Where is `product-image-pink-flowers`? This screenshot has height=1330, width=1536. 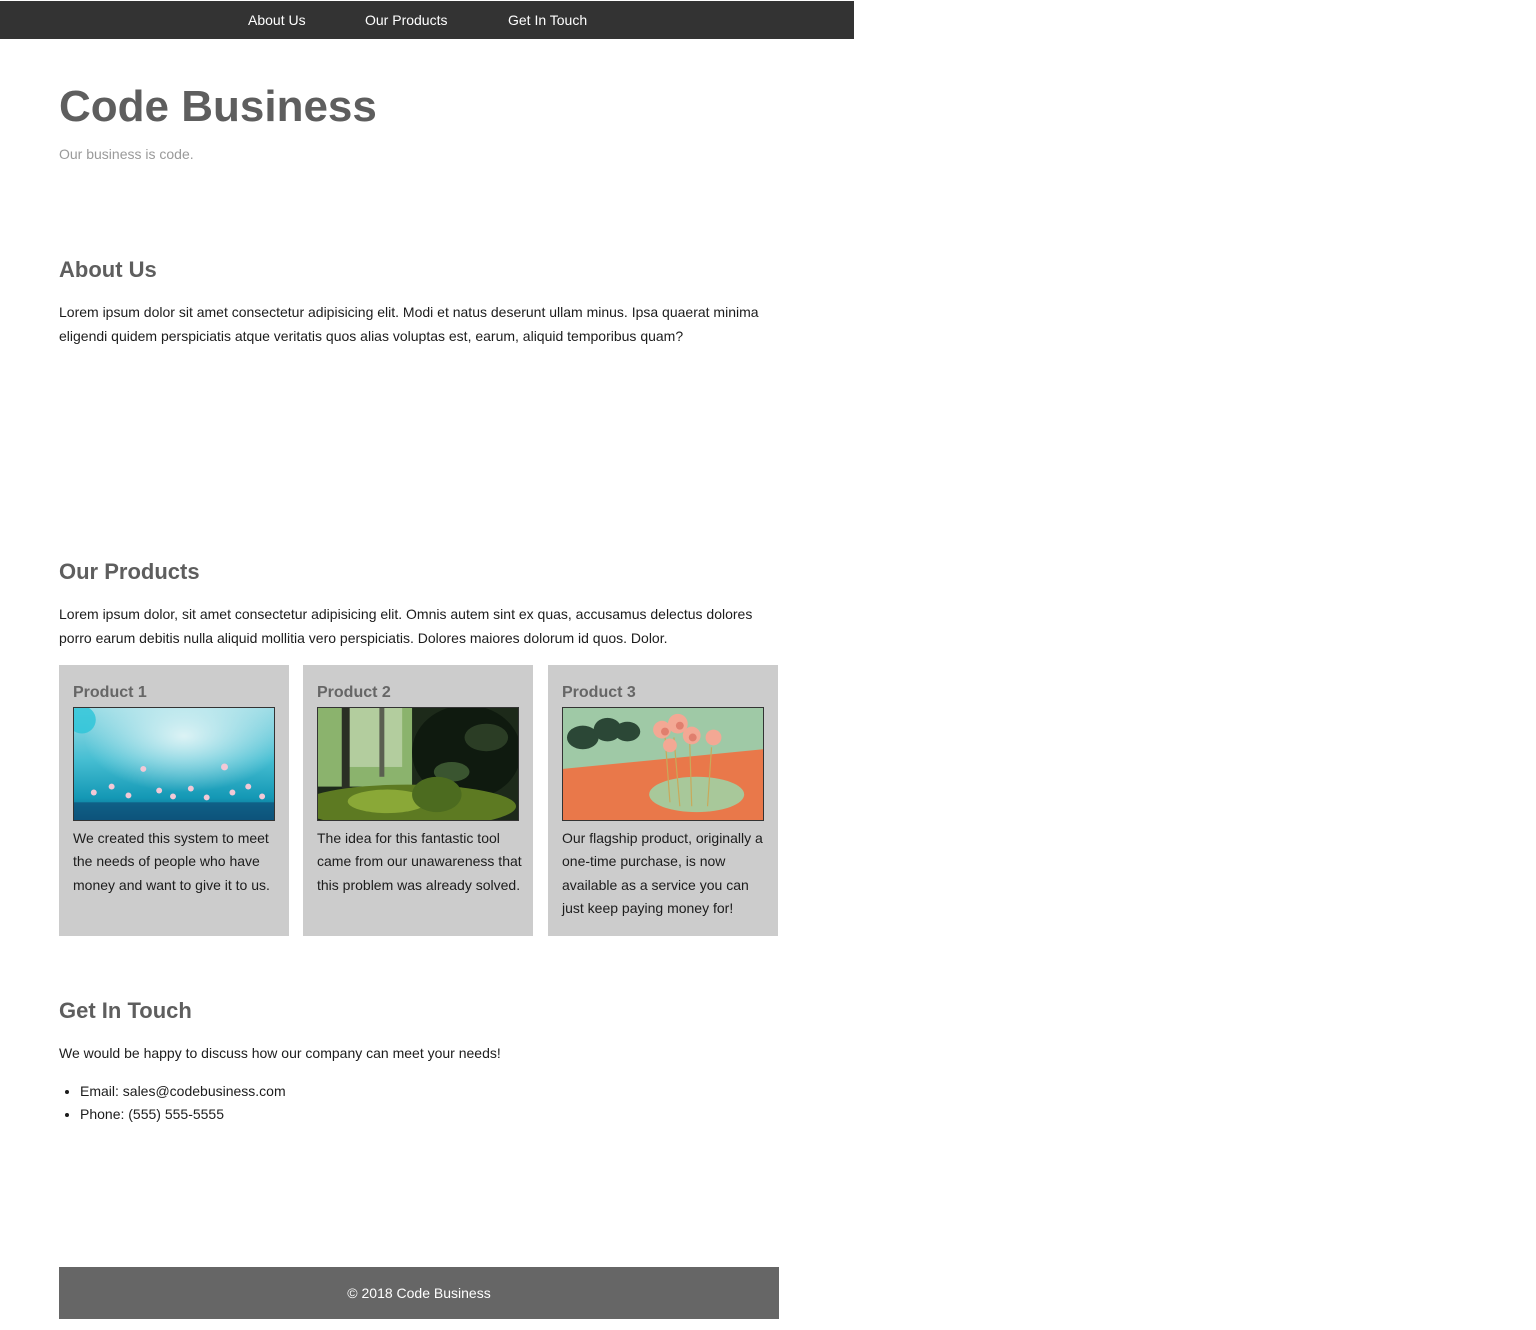 product-image-pink-flowers is located at coordinates (663, 764).